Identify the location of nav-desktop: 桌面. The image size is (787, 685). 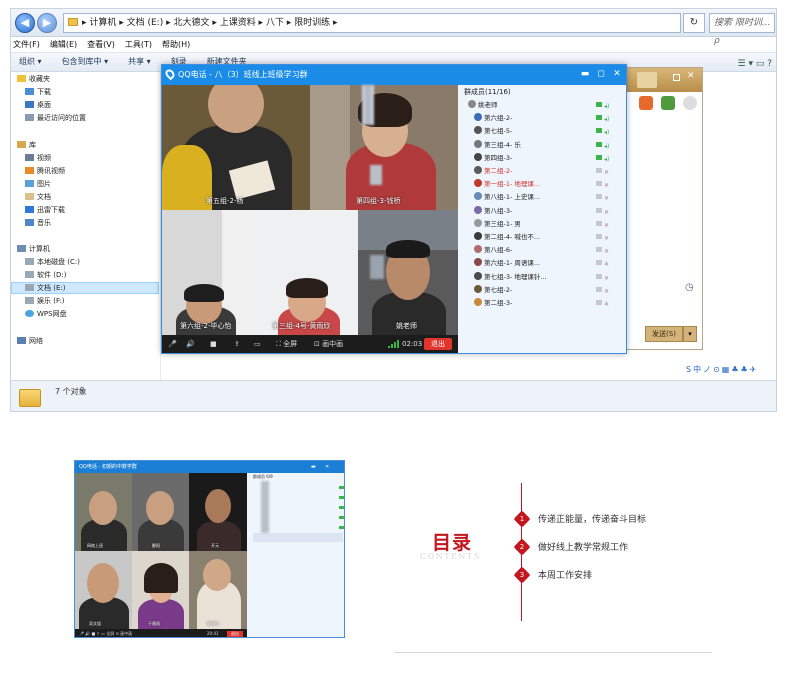
(38, 105).